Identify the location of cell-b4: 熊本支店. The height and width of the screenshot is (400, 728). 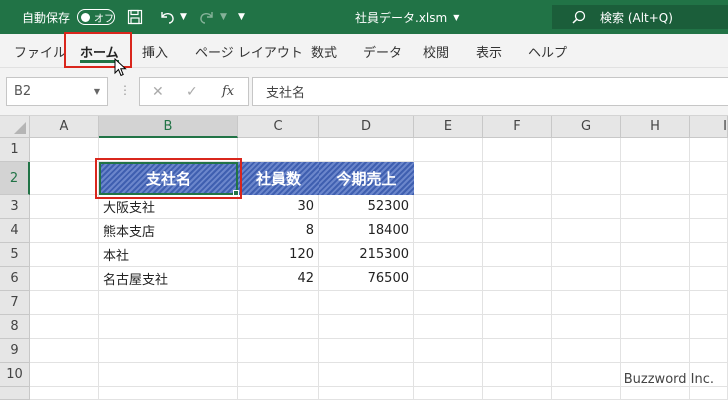
(168, 231).